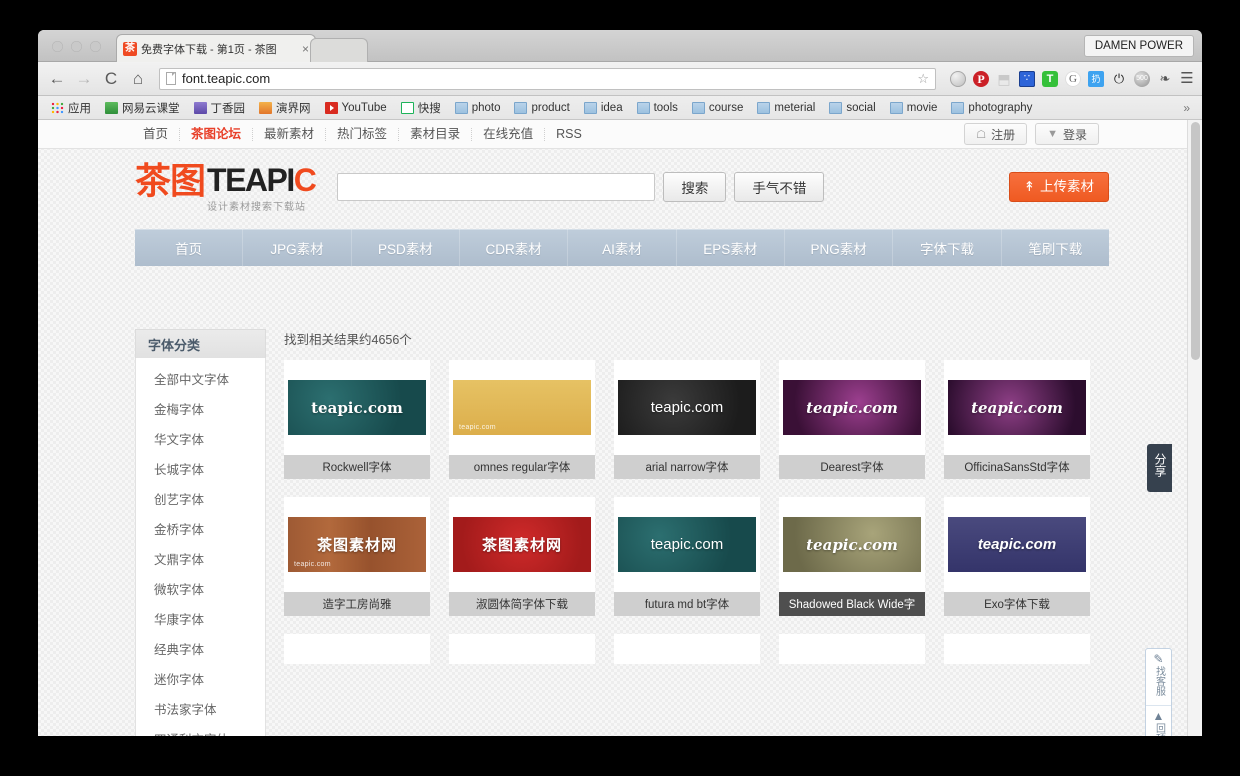 The image size is (1240, 776). What do you see at coordinates (687, 604) in the screenshot?
I see `font-card-caption: futura md bt字体` at bounding box center [687, 604].